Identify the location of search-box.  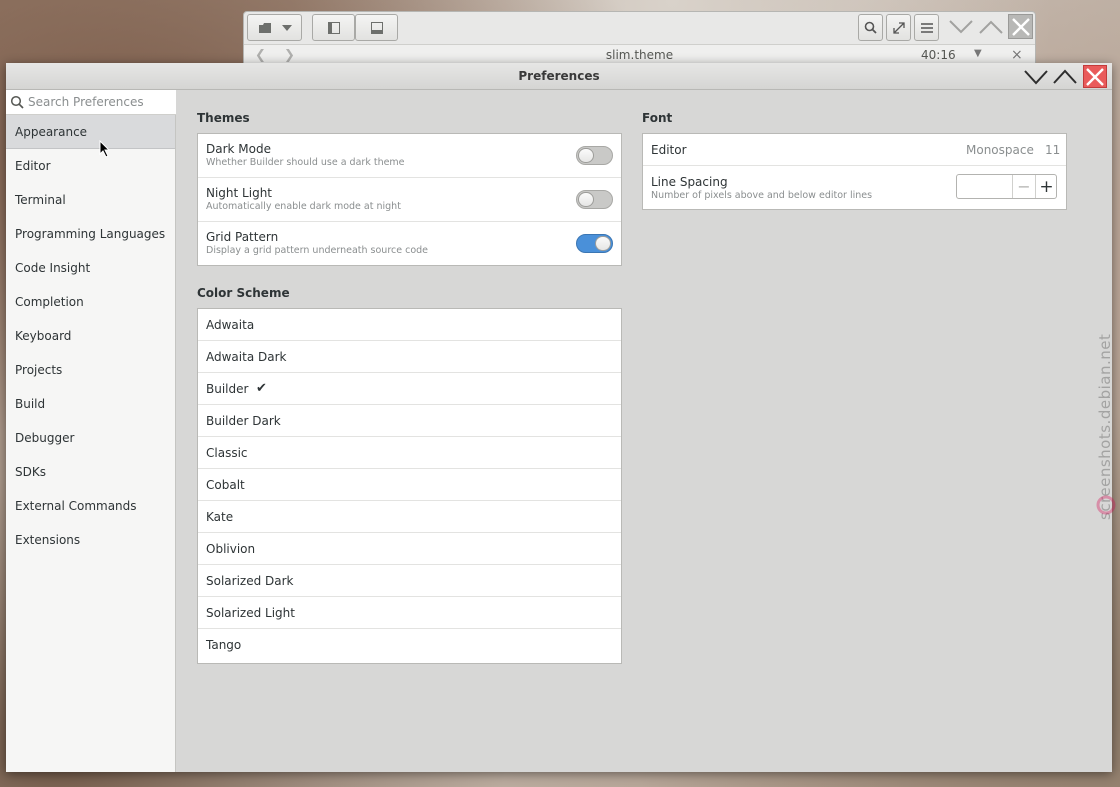
(91, 102).